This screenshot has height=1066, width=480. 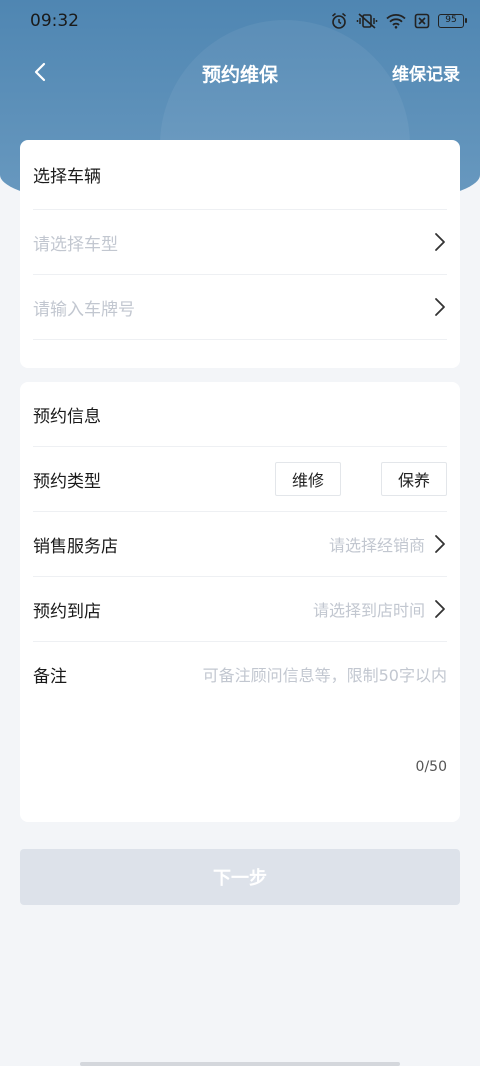 What do you see at coordinates (240, 544) in the screenshot?
I see `dealer-row: 销售服务店 请选择经销商` at bounding box center [240, 544].